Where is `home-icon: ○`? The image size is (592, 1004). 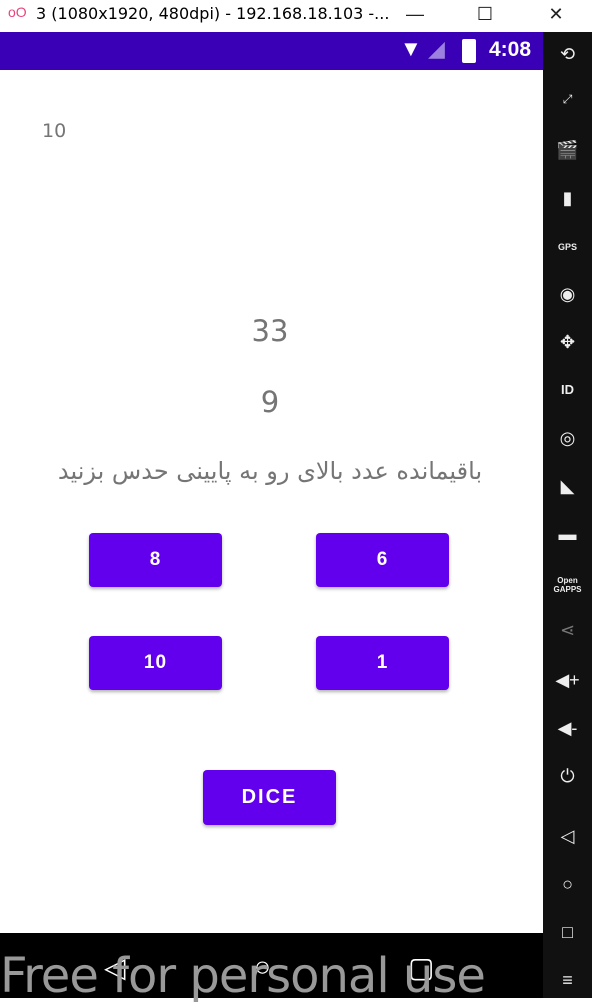
home-icon: ○ is located at coordinates (567, 884).